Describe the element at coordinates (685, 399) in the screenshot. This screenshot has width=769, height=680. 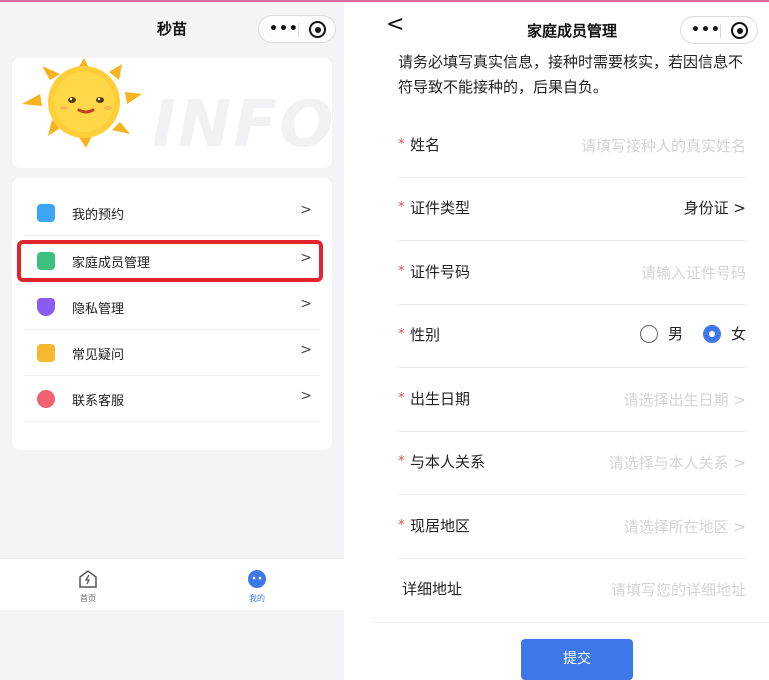
I see `birth-date-picker: 请选择出生日期 >` at that location.